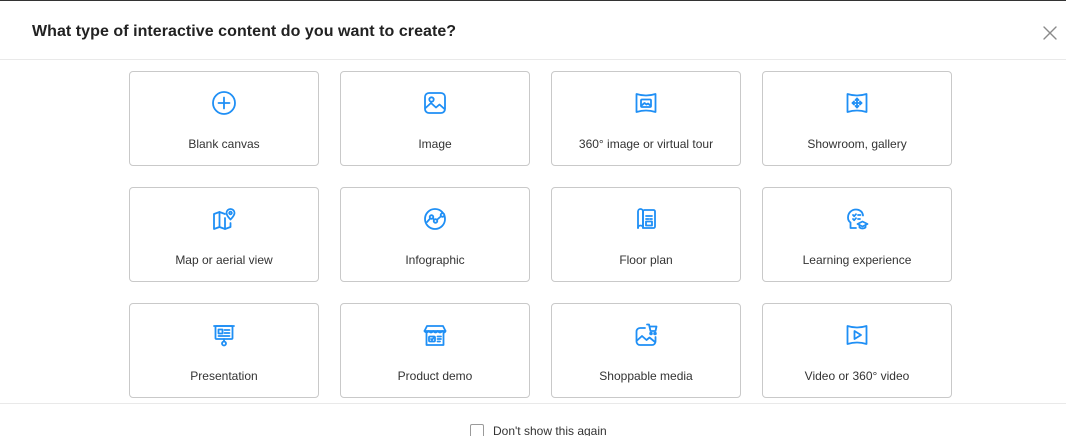  Describe the element at coordinates (857, 350) in the screenshot. I see `option-video-360: Video or 360° video` at that location.